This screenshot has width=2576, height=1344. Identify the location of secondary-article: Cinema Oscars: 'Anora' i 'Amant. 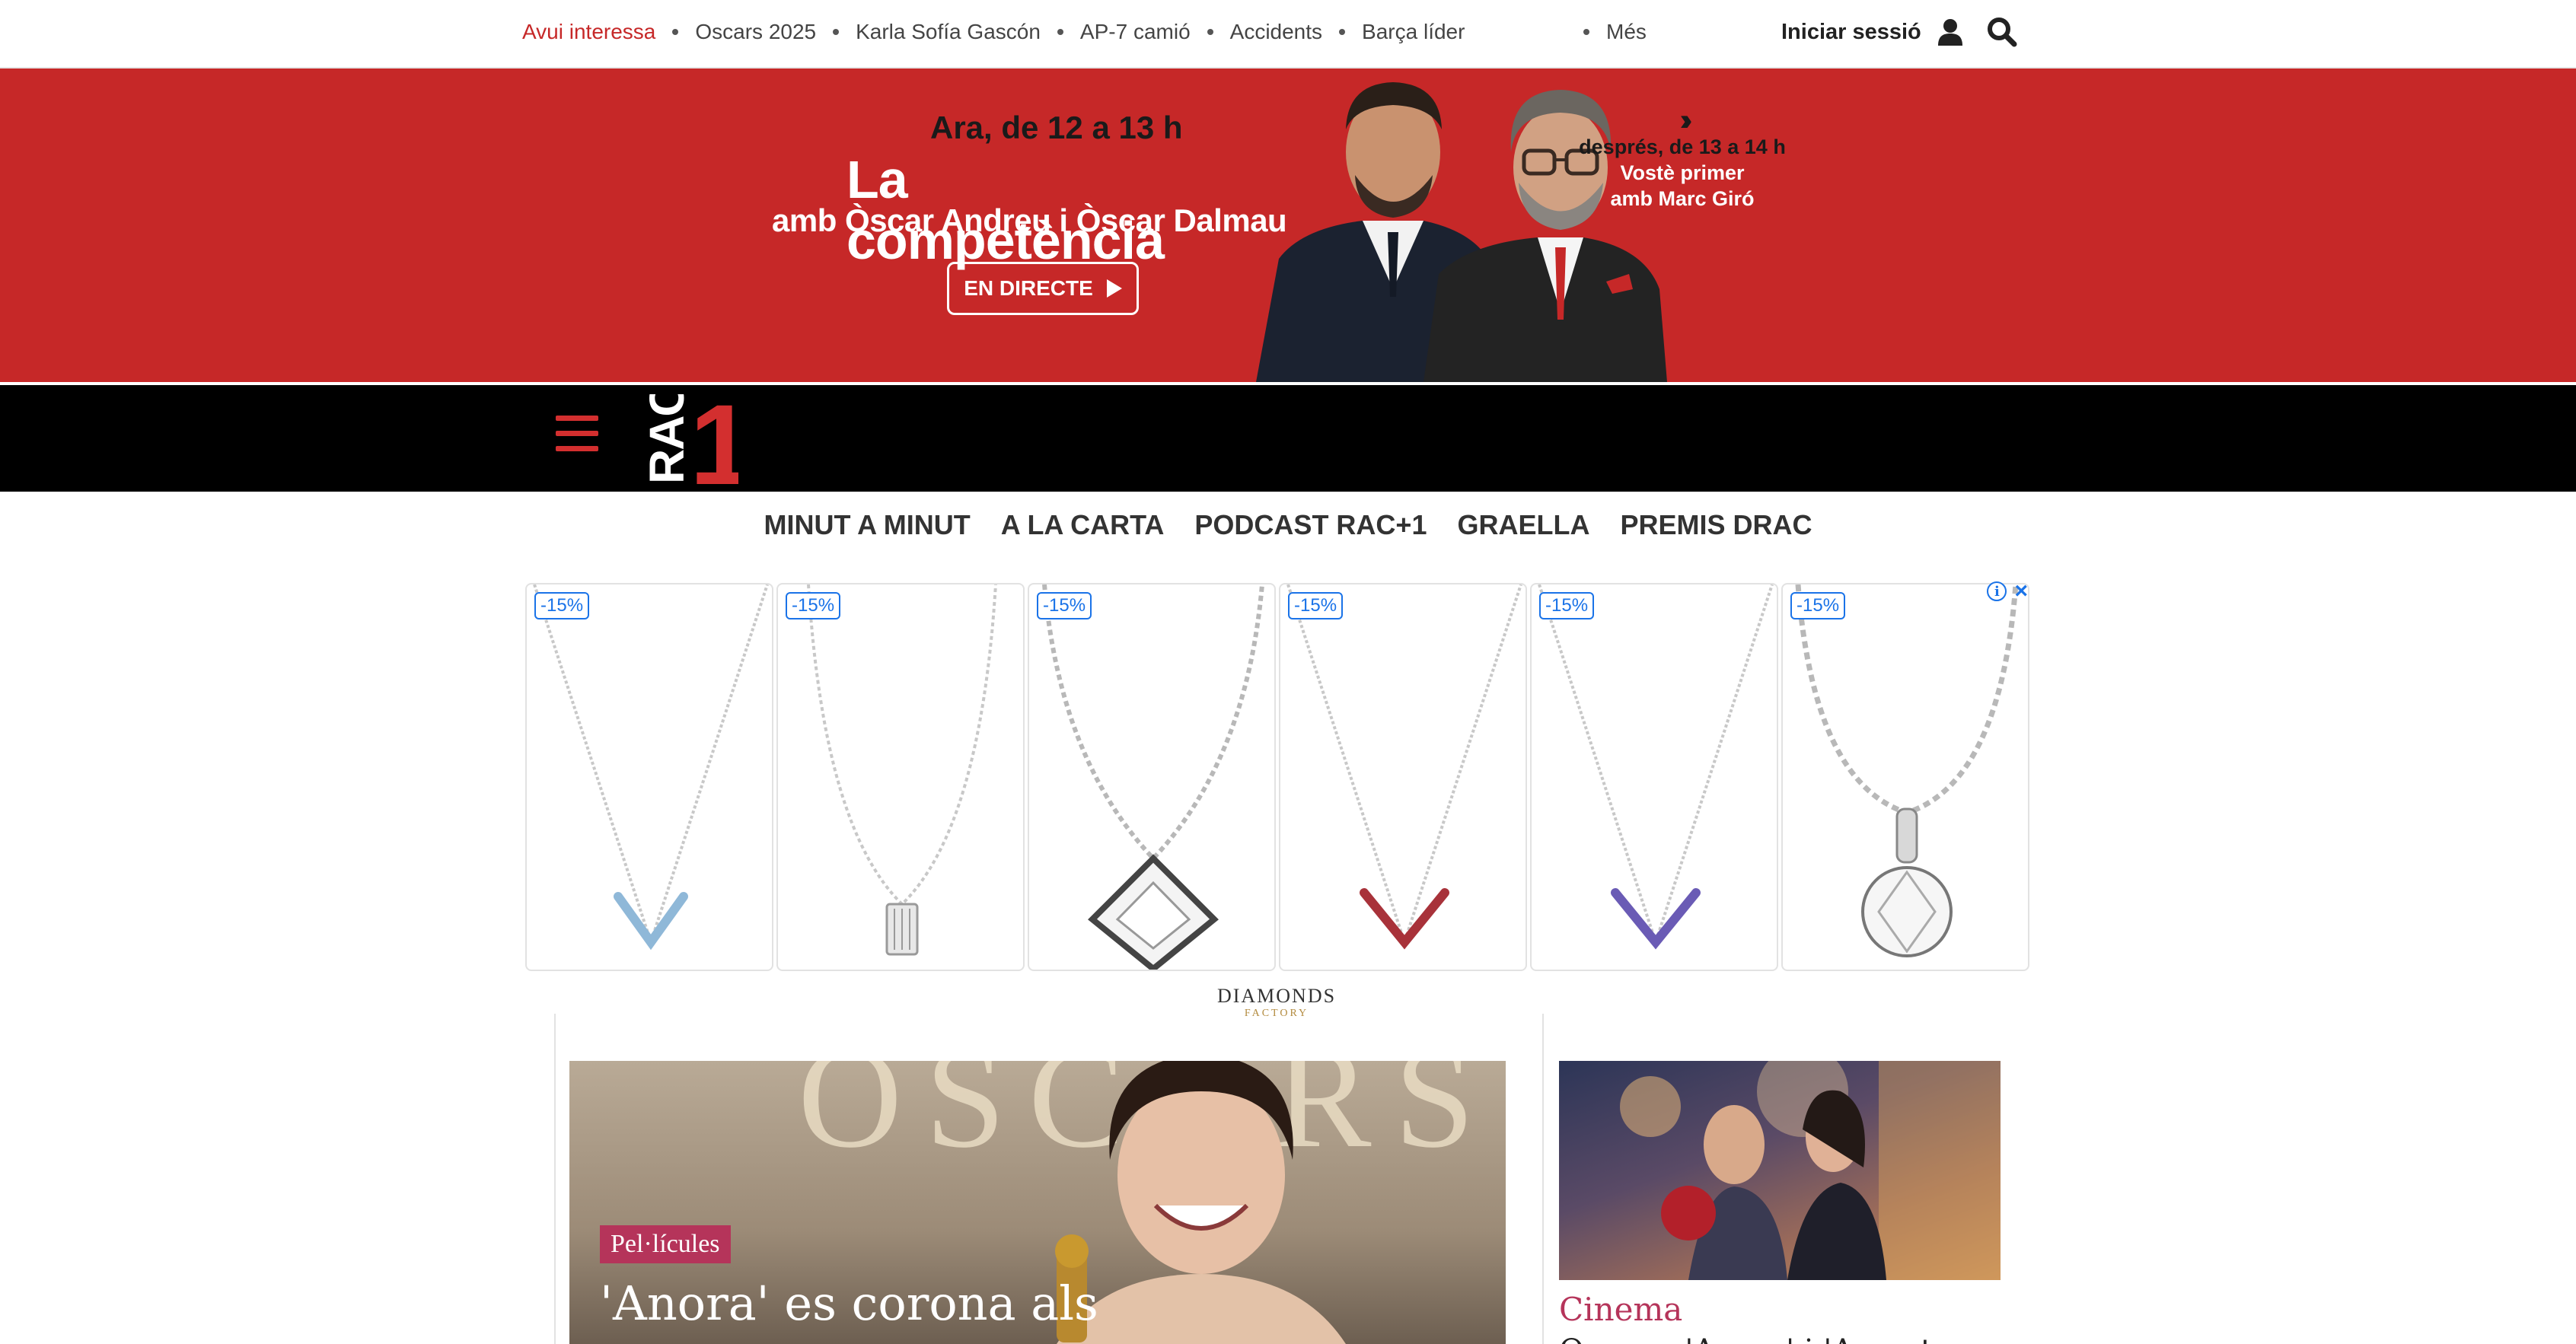
(1778, 1179).